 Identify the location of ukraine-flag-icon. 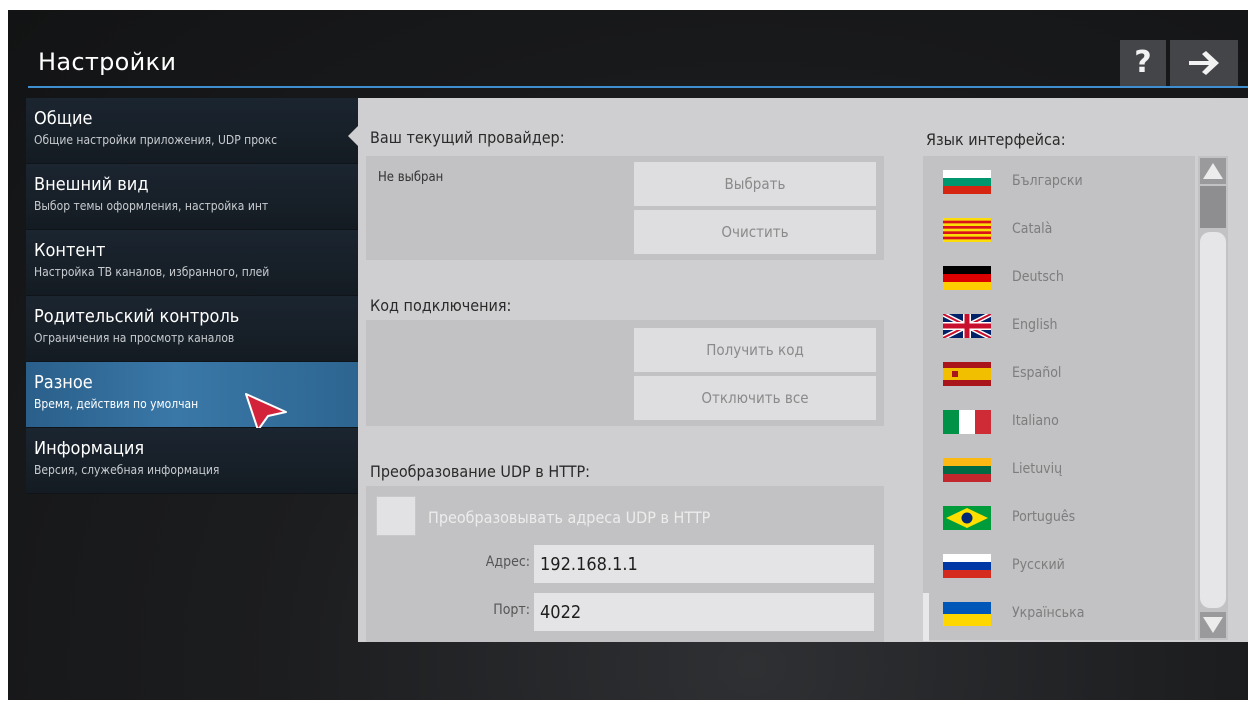
(967, 614).